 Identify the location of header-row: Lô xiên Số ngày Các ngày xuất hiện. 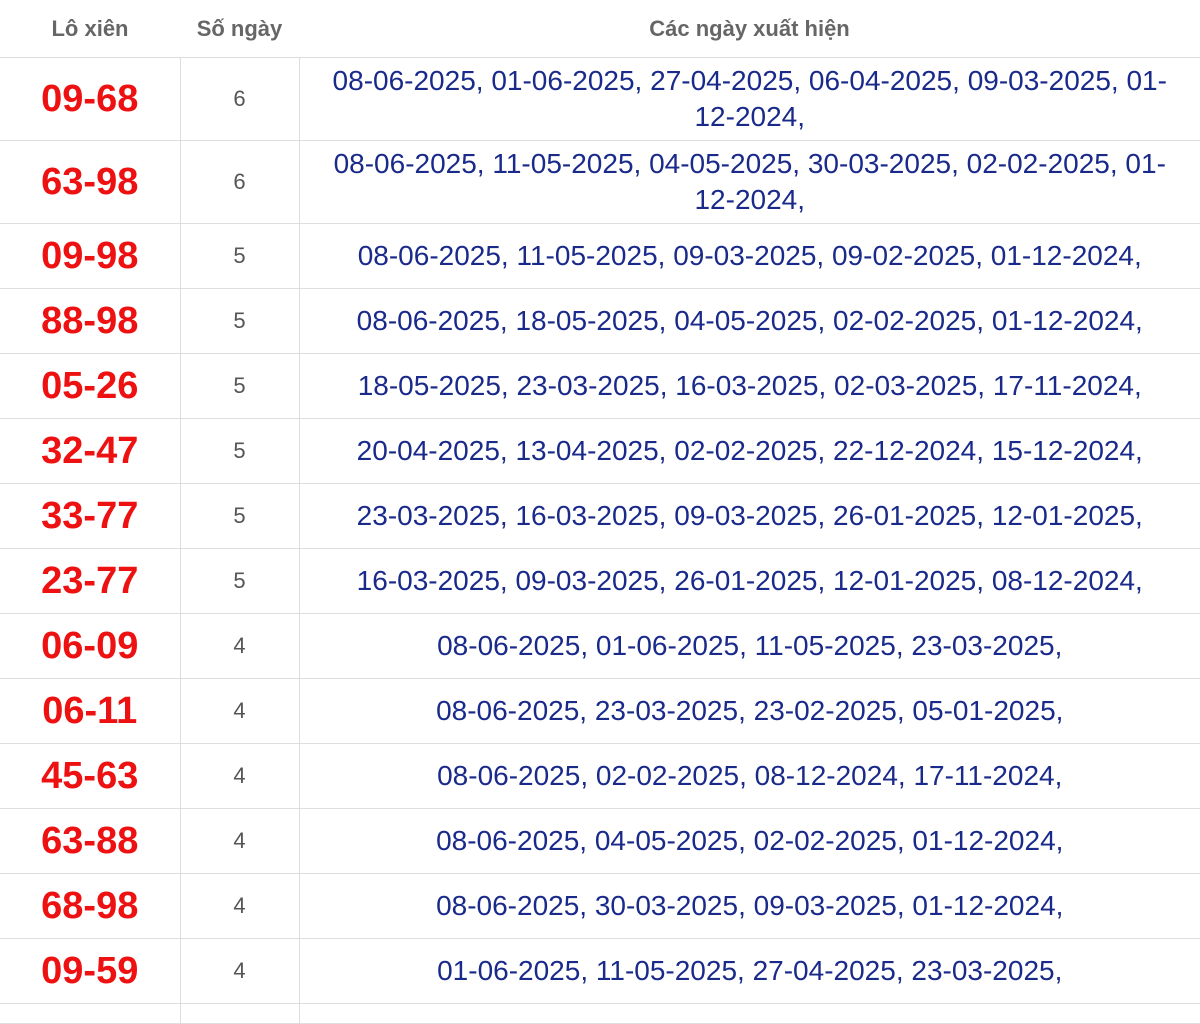
(600, 29).